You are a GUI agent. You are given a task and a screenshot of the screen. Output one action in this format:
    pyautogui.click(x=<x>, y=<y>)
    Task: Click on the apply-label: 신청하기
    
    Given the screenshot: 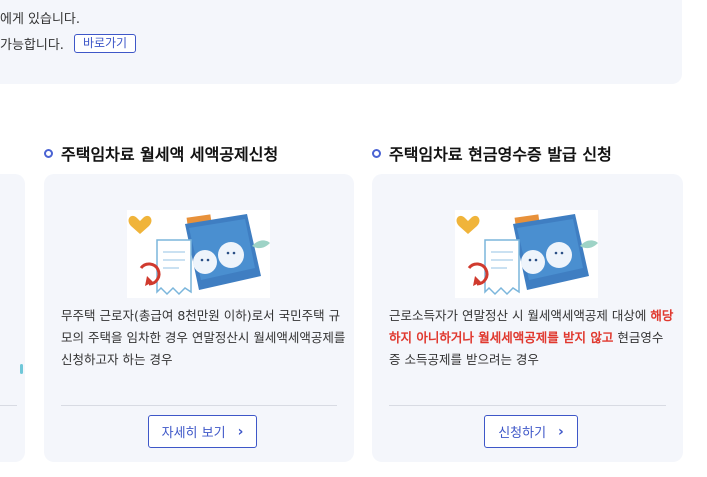 What is the action you would take?
    pyautogui.click(x=522, y=433)
    